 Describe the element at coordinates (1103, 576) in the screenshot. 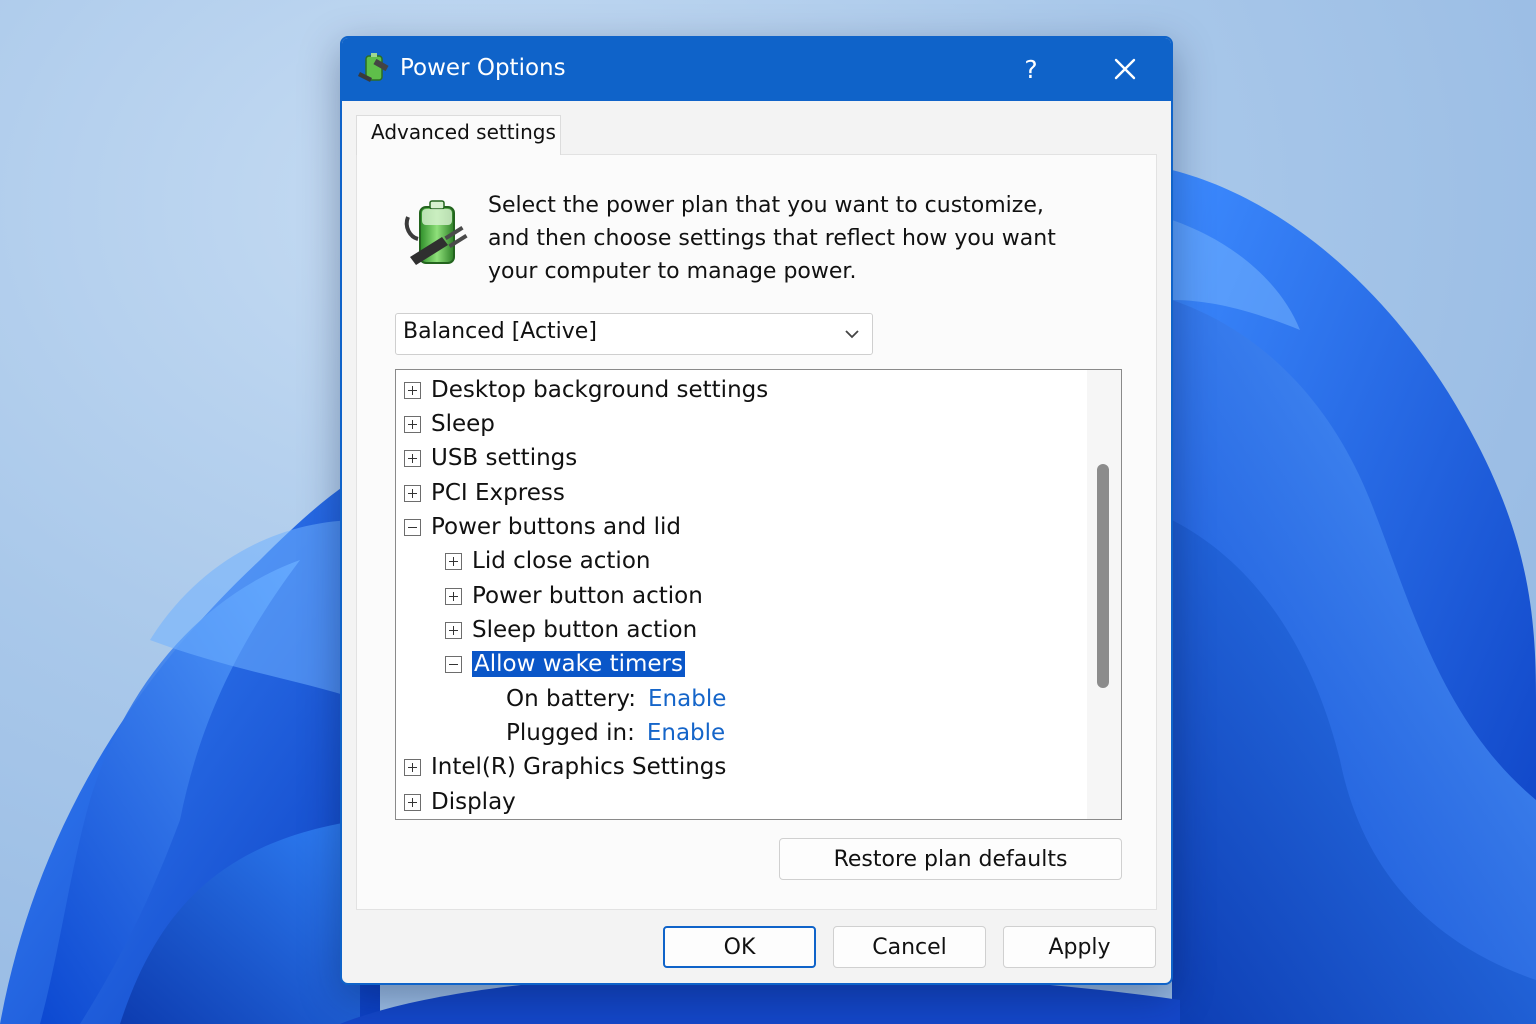

I see `scrollbar-thumb` at that location.